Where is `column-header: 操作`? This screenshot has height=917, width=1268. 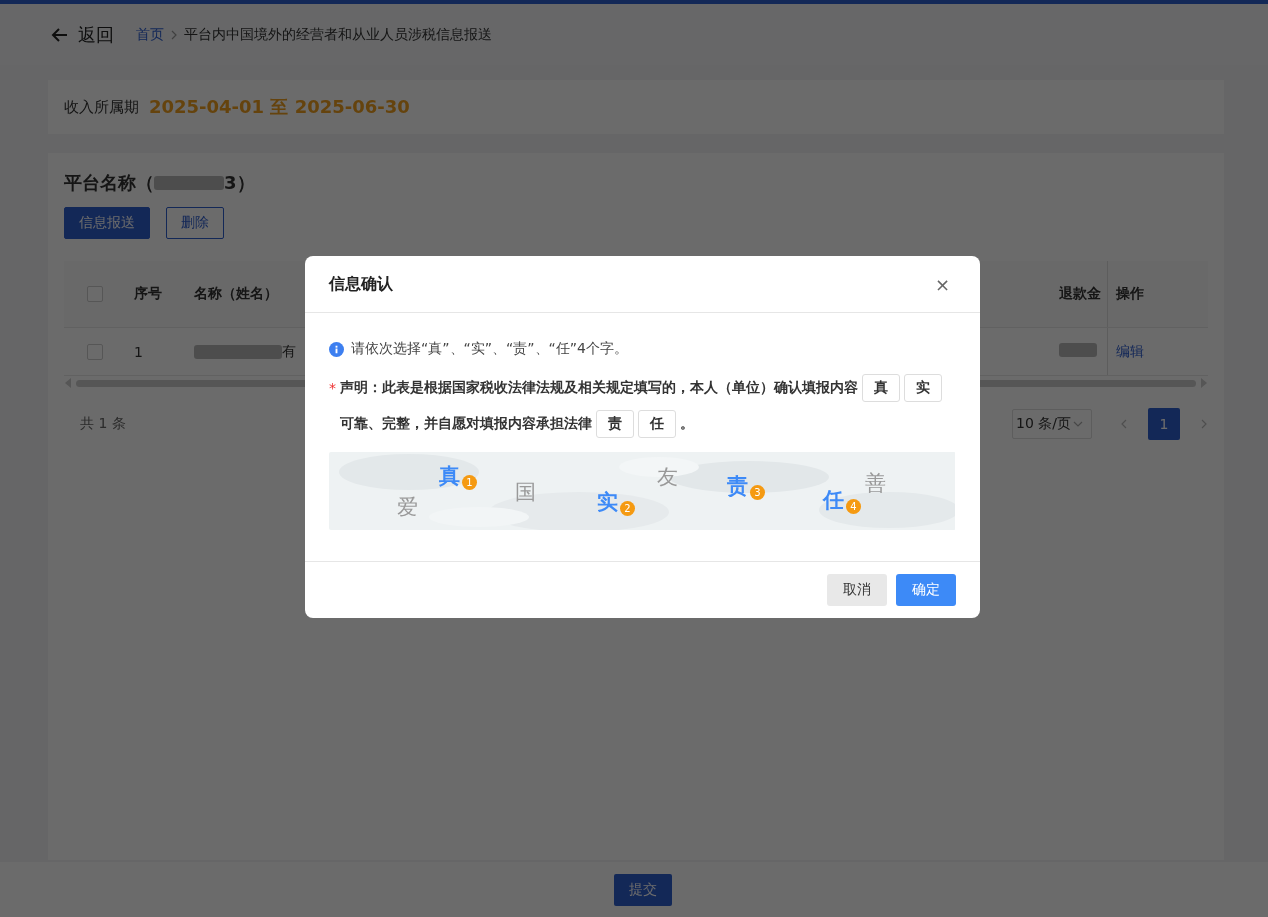 column-header: 操作 is located at coordinates (1157, 294).